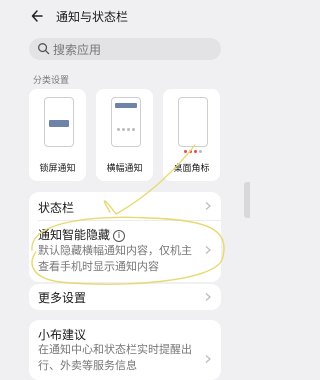 The image size is (320, 380). Describe the element at coordinates (125, 297) in the screenshot. I see `row-more-settings: 更多设置` at that location.